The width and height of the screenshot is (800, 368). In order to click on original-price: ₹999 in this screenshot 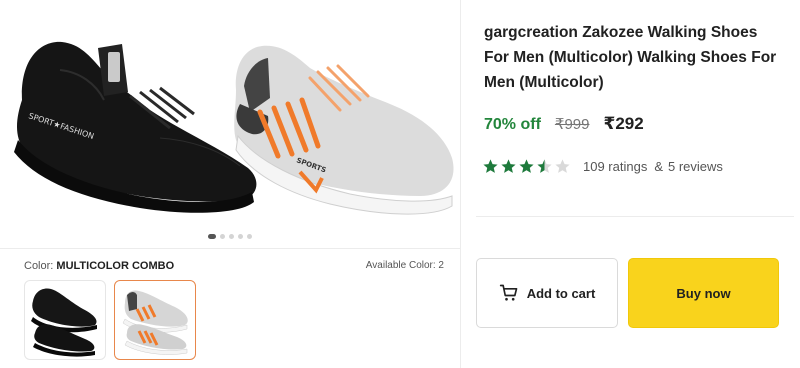, I will do `click(572, 124)`.